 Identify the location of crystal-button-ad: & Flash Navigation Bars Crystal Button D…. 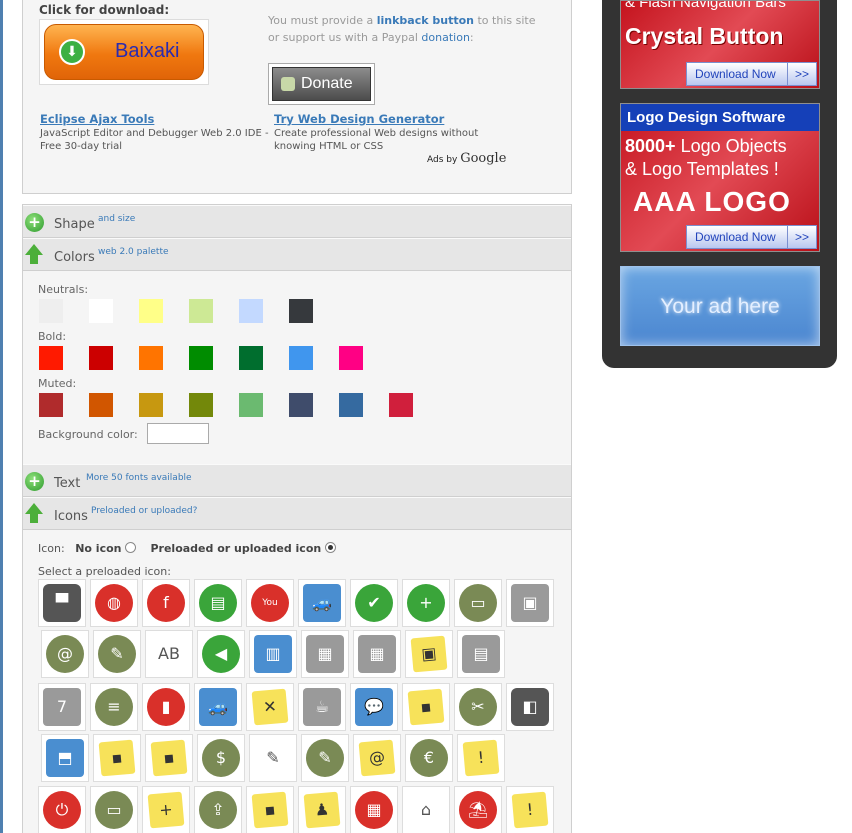
(720, 44).